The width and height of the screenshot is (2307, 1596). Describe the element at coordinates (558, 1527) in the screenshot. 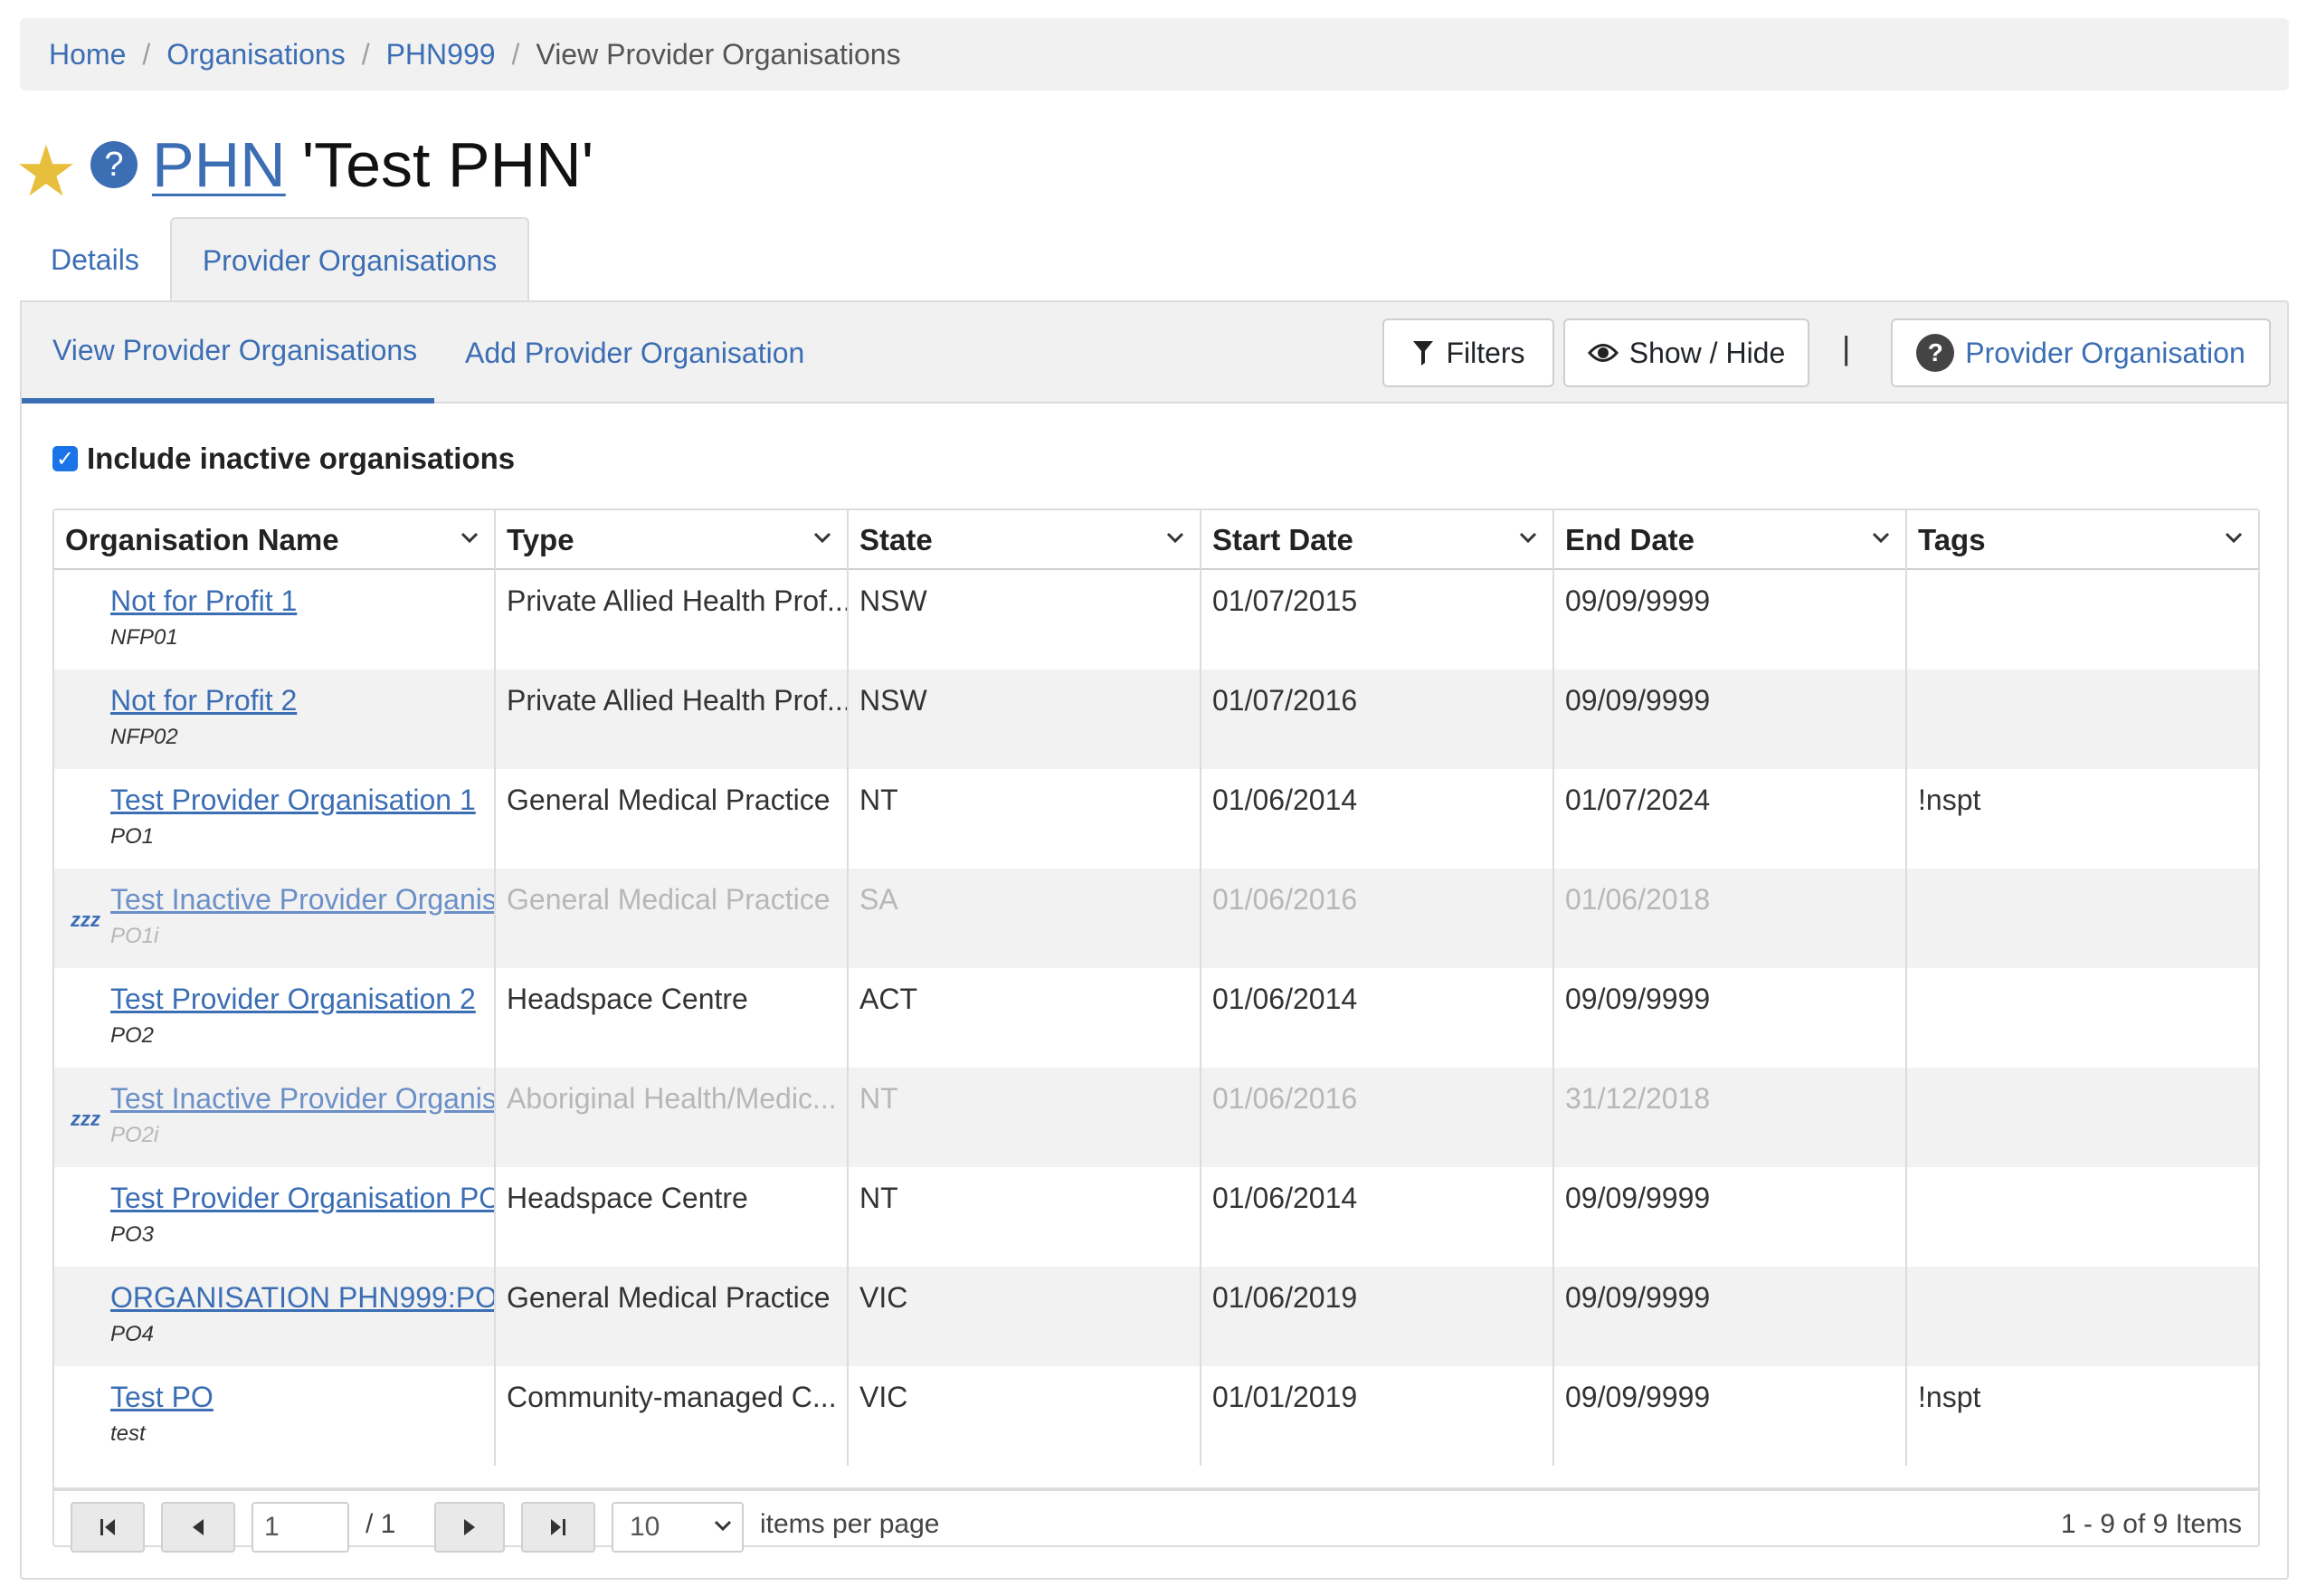

I see `last-page-button` at that location.